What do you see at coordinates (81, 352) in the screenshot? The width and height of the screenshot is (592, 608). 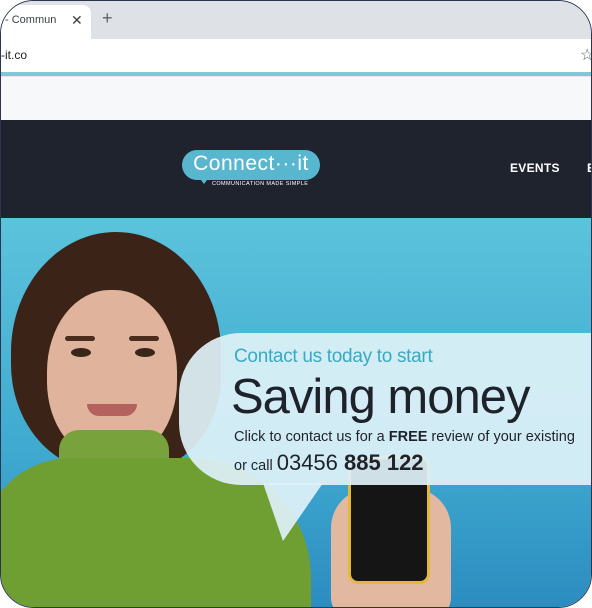 I see `left-eye` at bounding box center [81, 352].